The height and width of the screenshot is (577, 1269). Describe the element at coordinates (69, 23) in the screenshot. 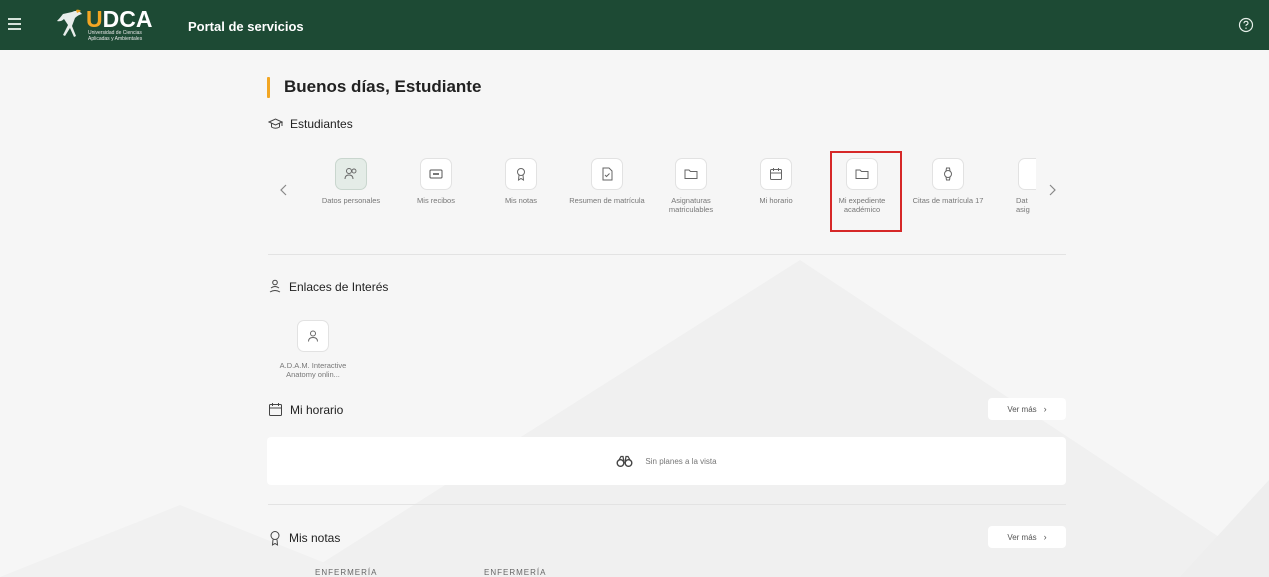

I see `logo-figure-icon` at that location.